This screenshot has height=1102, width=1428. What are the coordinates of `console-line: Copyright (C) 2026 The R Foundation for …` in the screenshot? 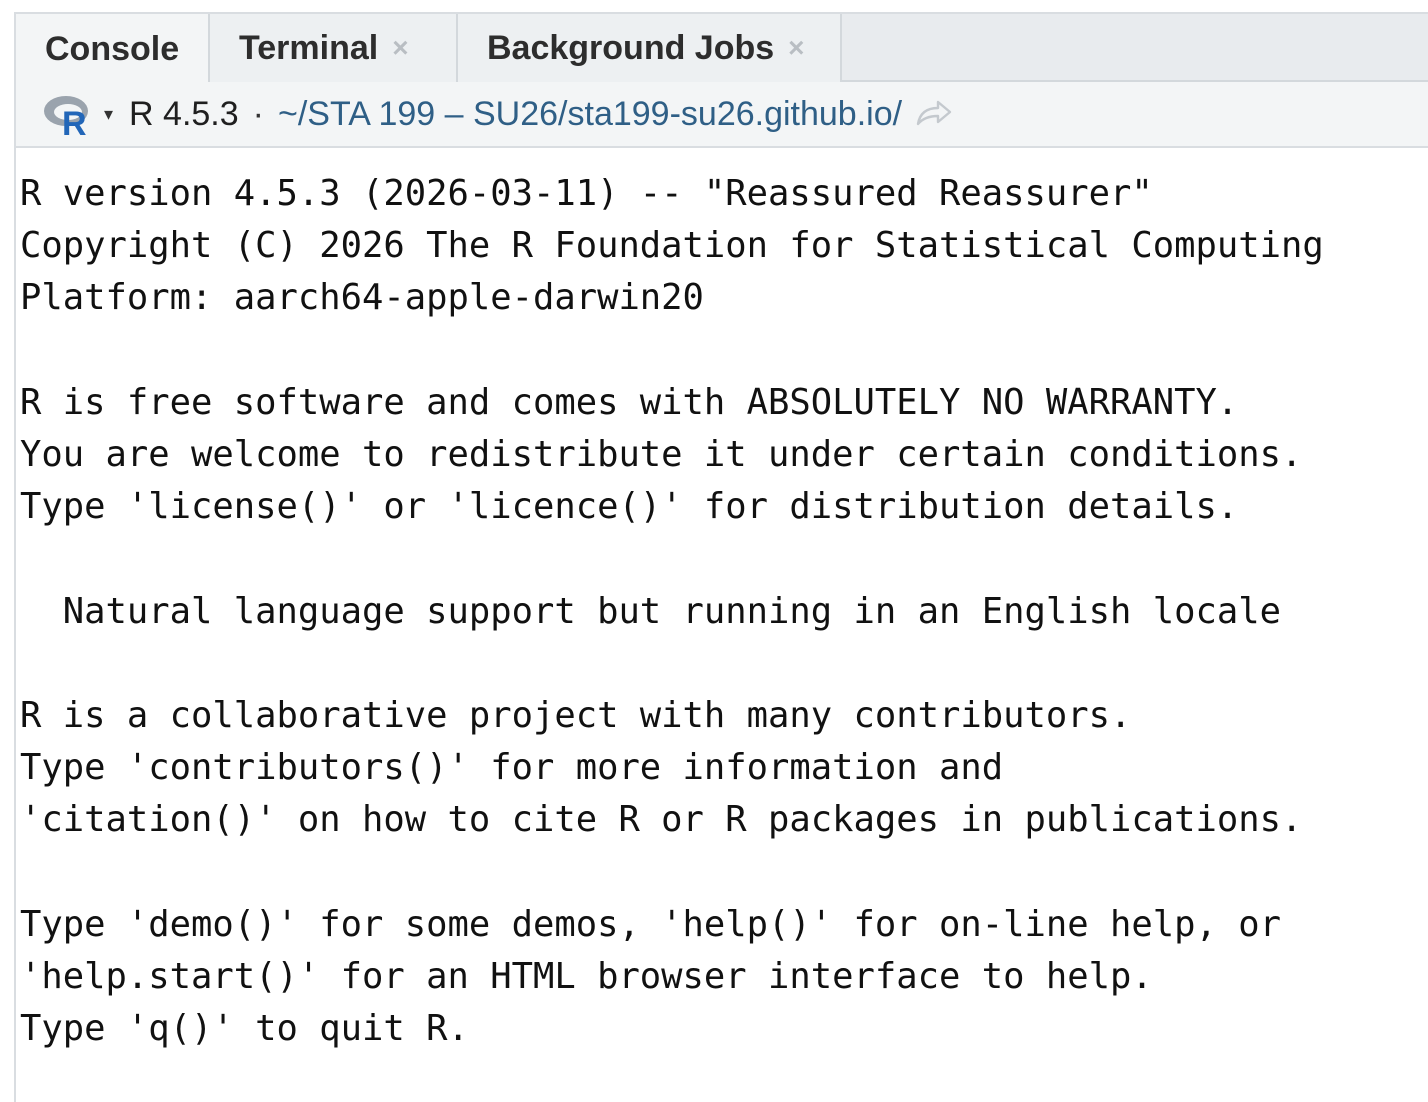 It's located at (672, 246).